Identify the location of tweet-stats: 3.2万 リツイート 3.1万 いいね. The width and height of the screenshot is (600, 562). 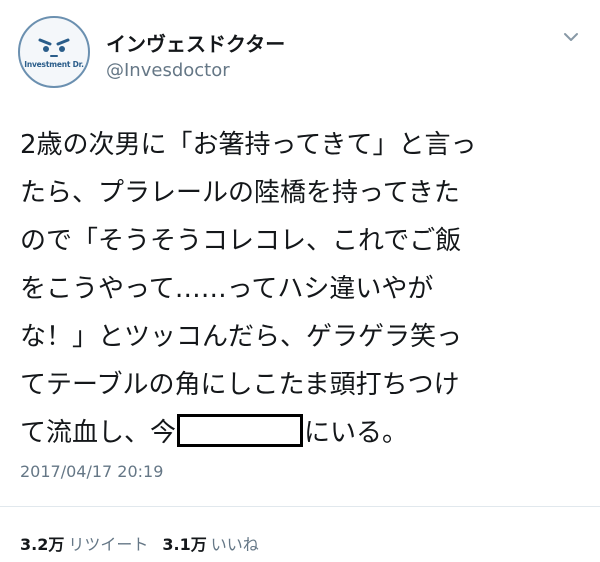
(146, 543).